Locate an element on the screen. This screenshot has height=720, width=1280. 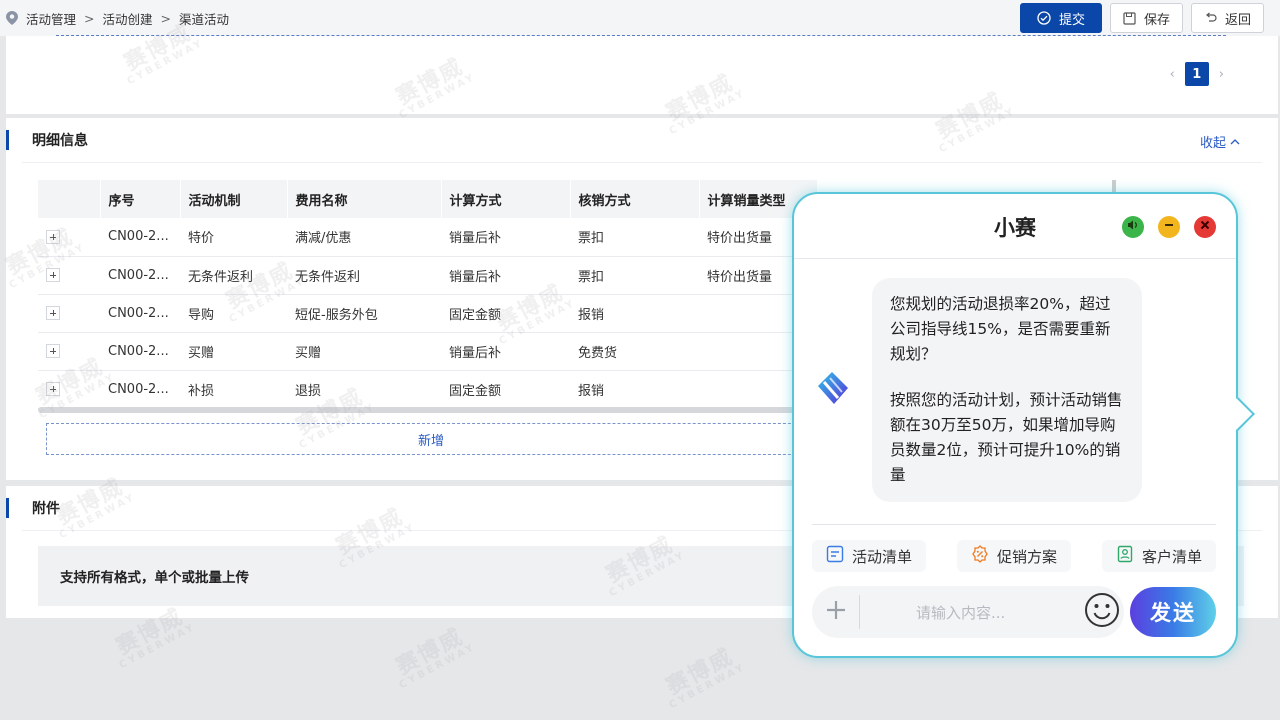
back-button: 返回 is located at coordinates (1227, 18).